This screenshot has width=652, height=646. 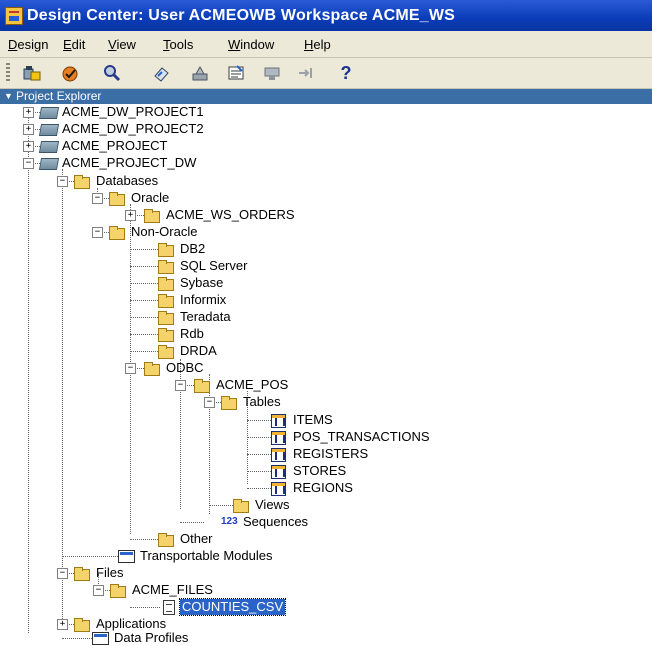 I want to click on node-label: DRDA, so click(x=198, y=350).